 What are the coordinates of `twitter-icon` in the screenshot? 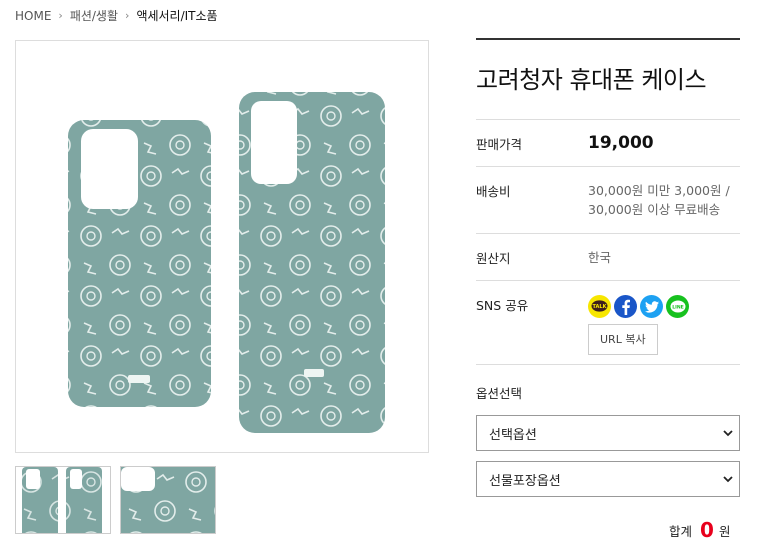 It's located at (651, 306).